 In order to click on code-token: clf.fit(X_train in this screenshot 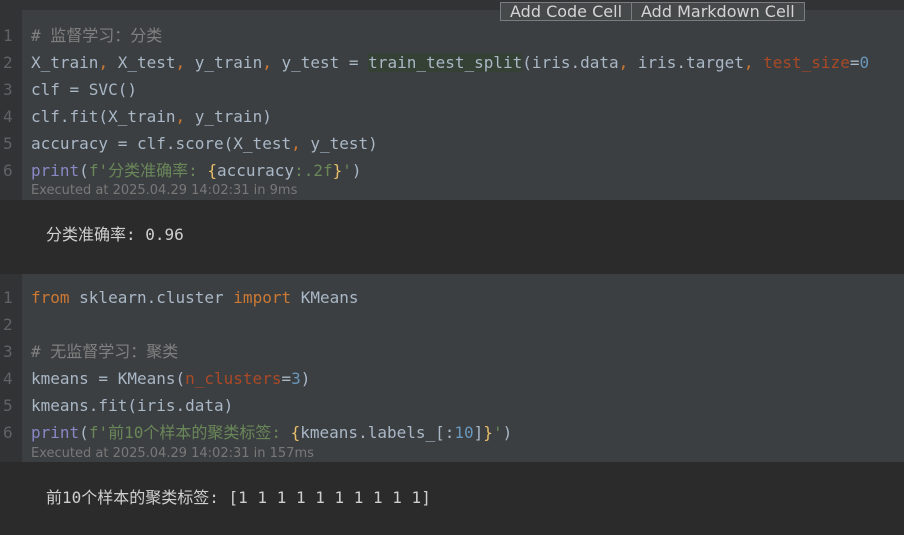, I will do `click(103, 116)`.